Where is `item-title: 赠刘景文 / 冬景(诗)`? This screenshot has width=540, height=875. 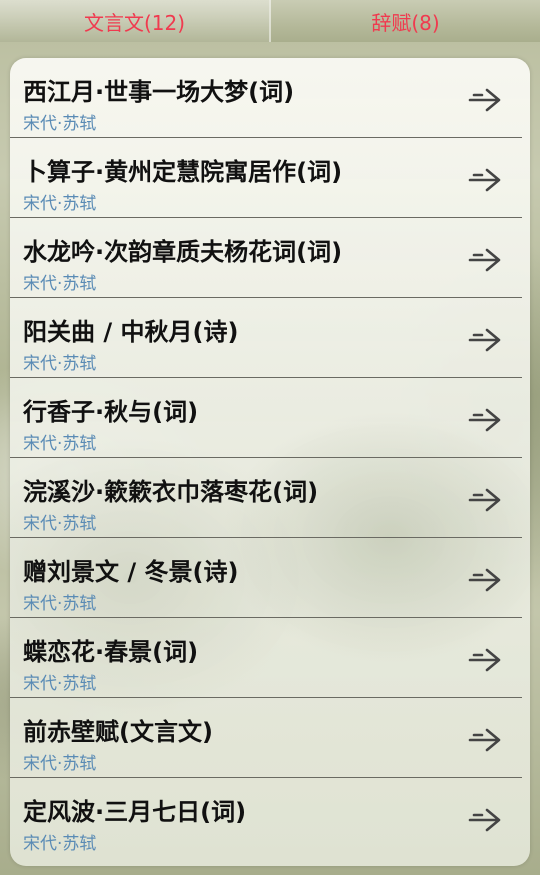 item-title: 赠刘景文 / 冬景(诗) is located at coordinates (131, 572).